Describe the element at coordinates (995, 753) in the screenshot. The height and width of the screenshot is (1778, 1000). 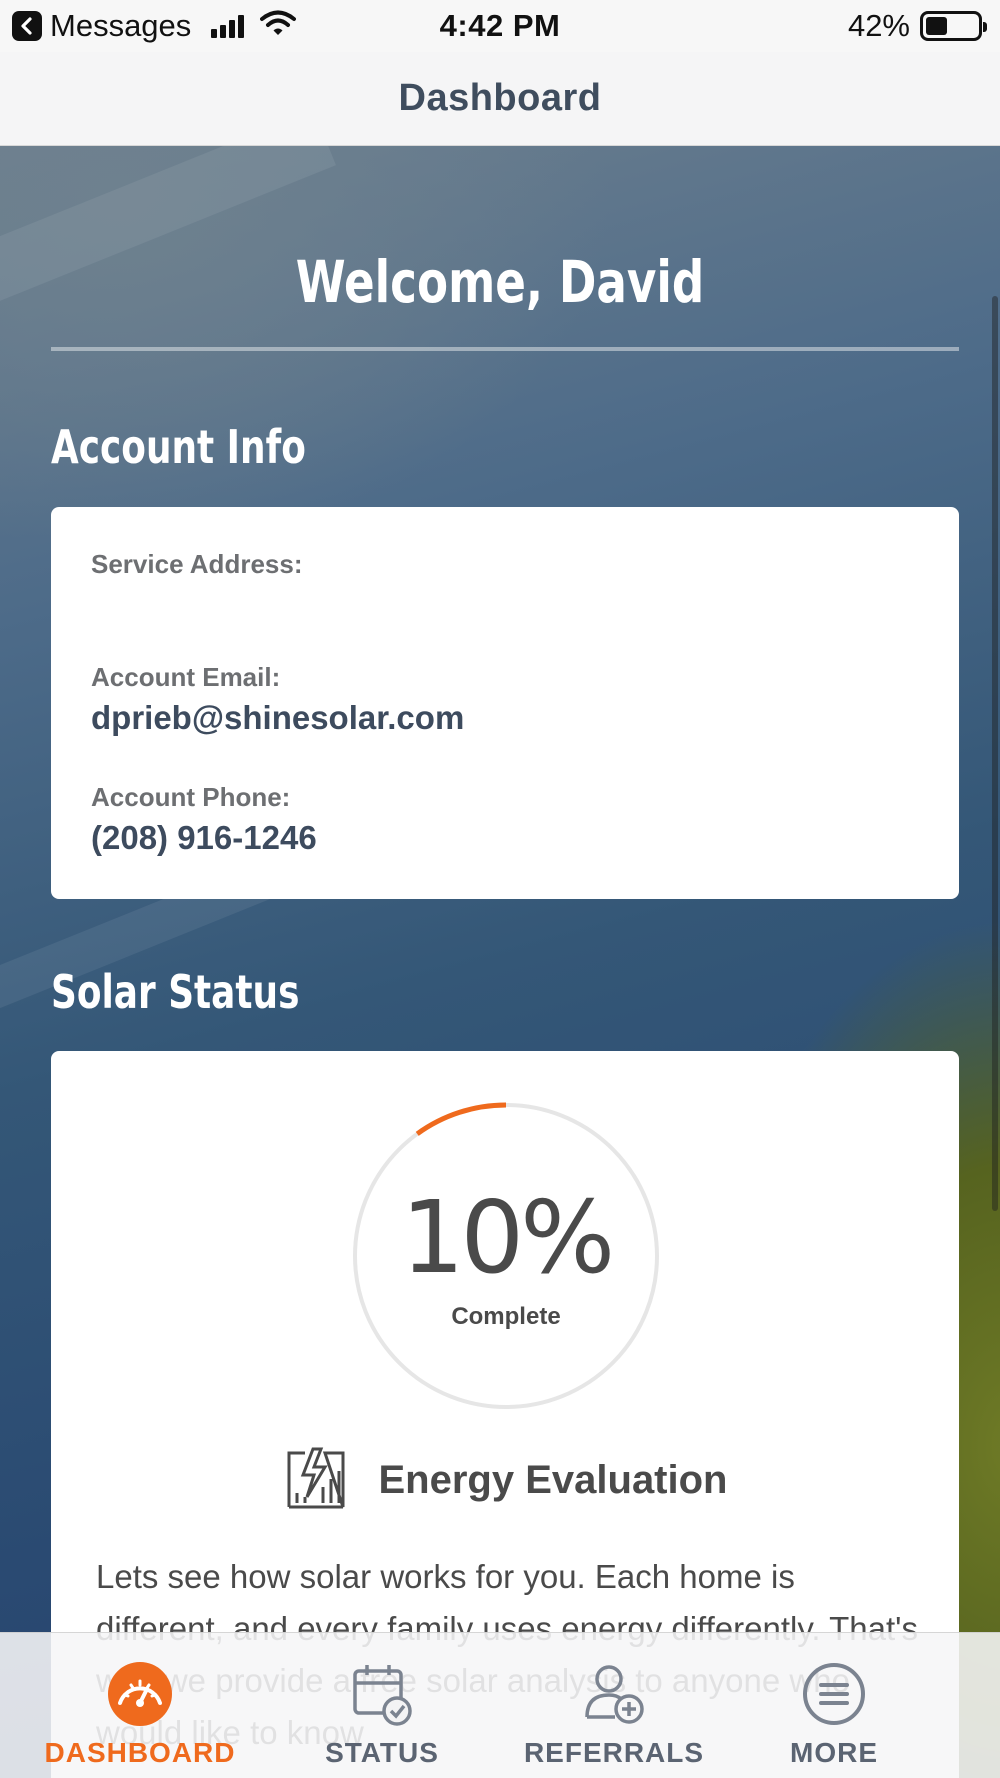
I see `scrollbar` at that location.